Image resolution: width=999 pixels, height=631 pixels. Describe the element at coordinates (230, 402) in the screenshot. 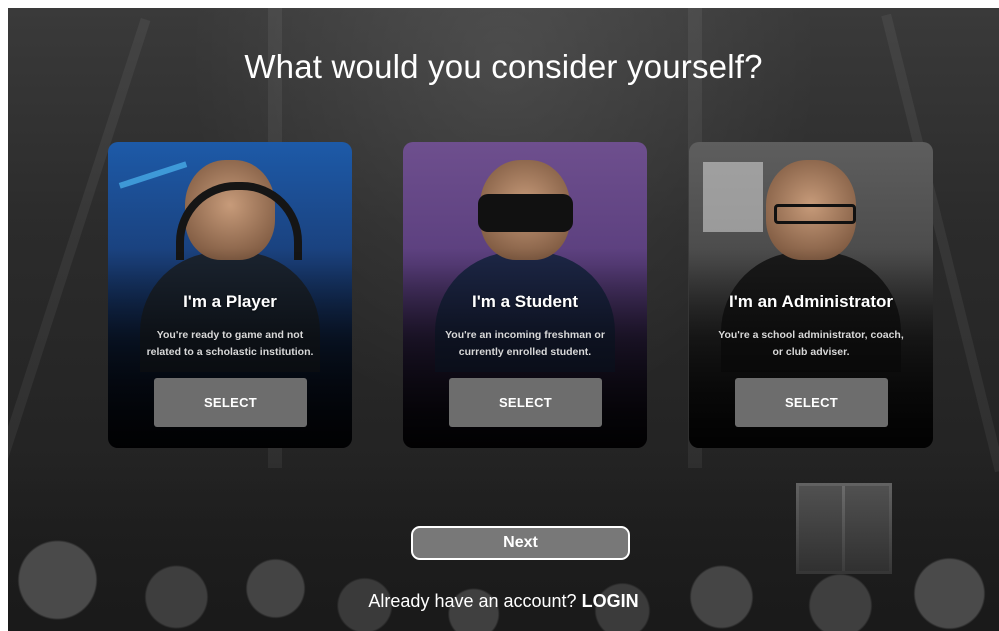

I see `select-player-button: SELECT` at that location.